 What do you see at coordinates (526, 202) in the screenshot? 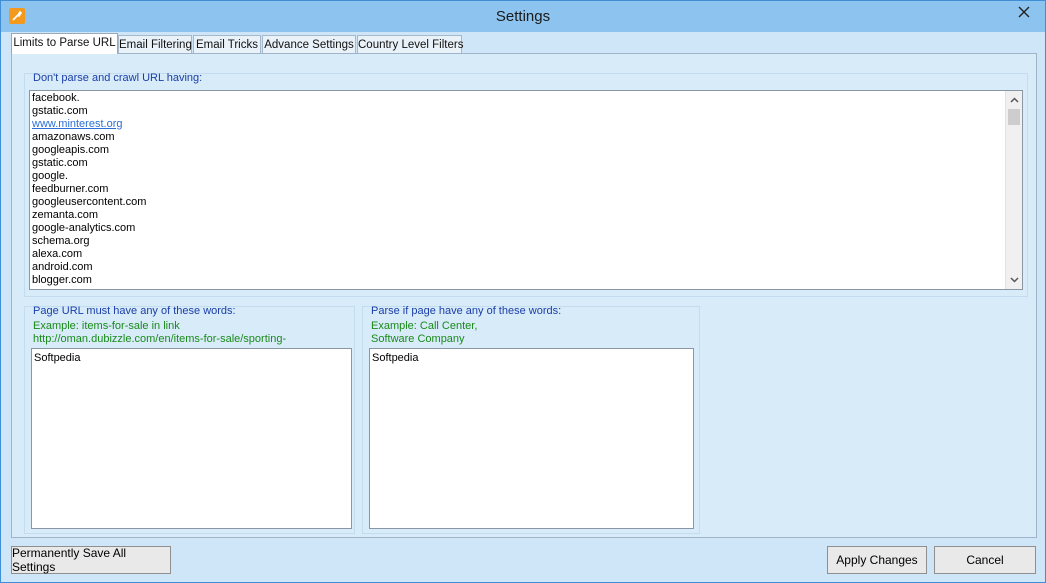
I see `exclude-url-item: googleusercontent.com` at bounding box center [526, 202].